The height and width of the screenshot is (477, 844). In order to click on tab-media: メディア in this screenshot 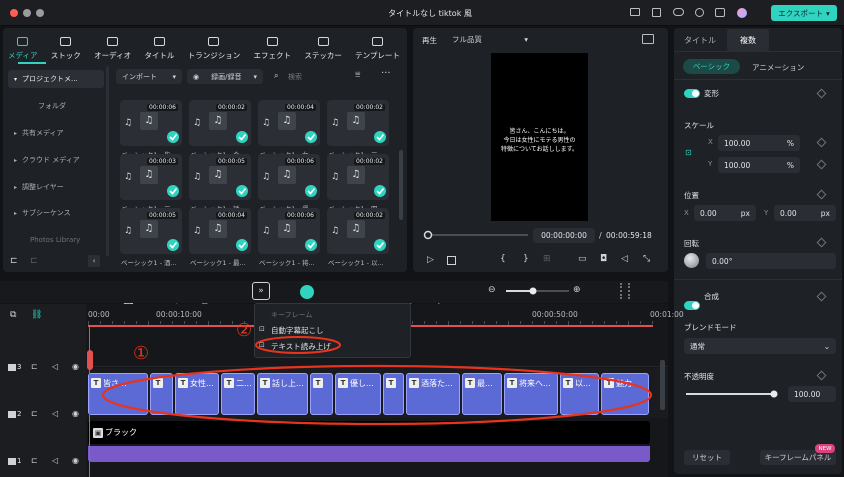, I will do `click(22, 45)`.